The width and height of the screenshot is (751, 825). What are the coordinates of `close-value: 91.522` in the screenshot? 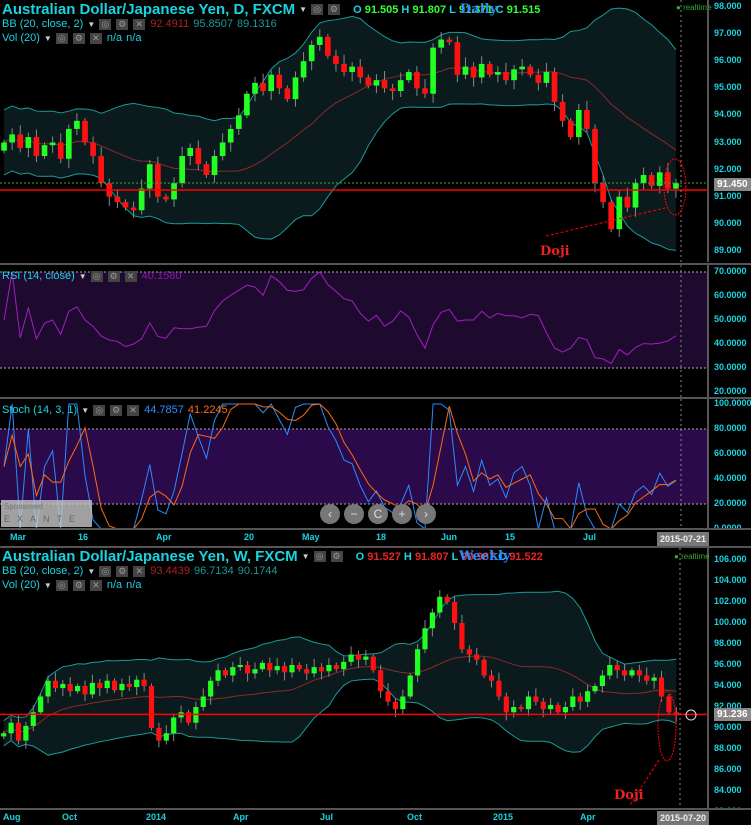 It's located at (526, 556).